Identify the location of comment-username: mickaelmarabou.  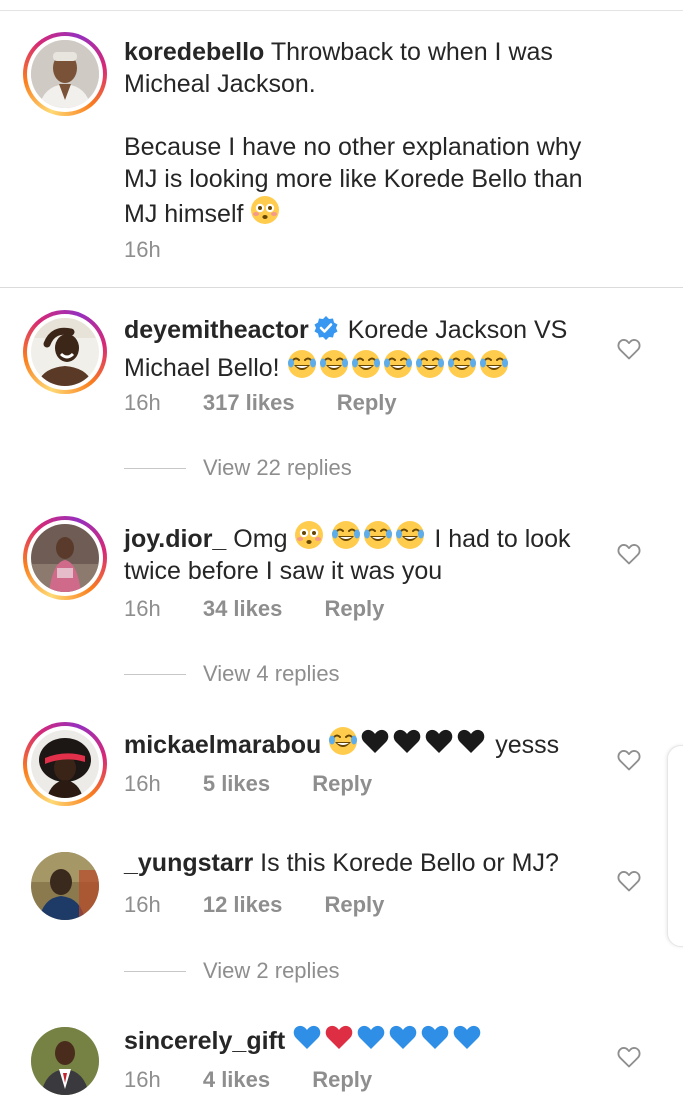
(222, 745).